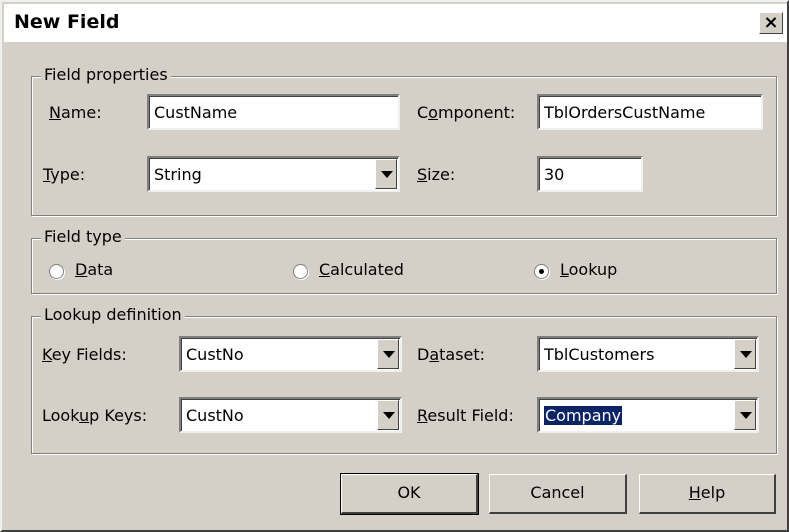 Image resolution: width=789 pixels, height=532 pixels. What do you see at coordinates (395, 23) in the screenshot?
I see `title-bar: New Field ×` at bounding box center [395, 23].